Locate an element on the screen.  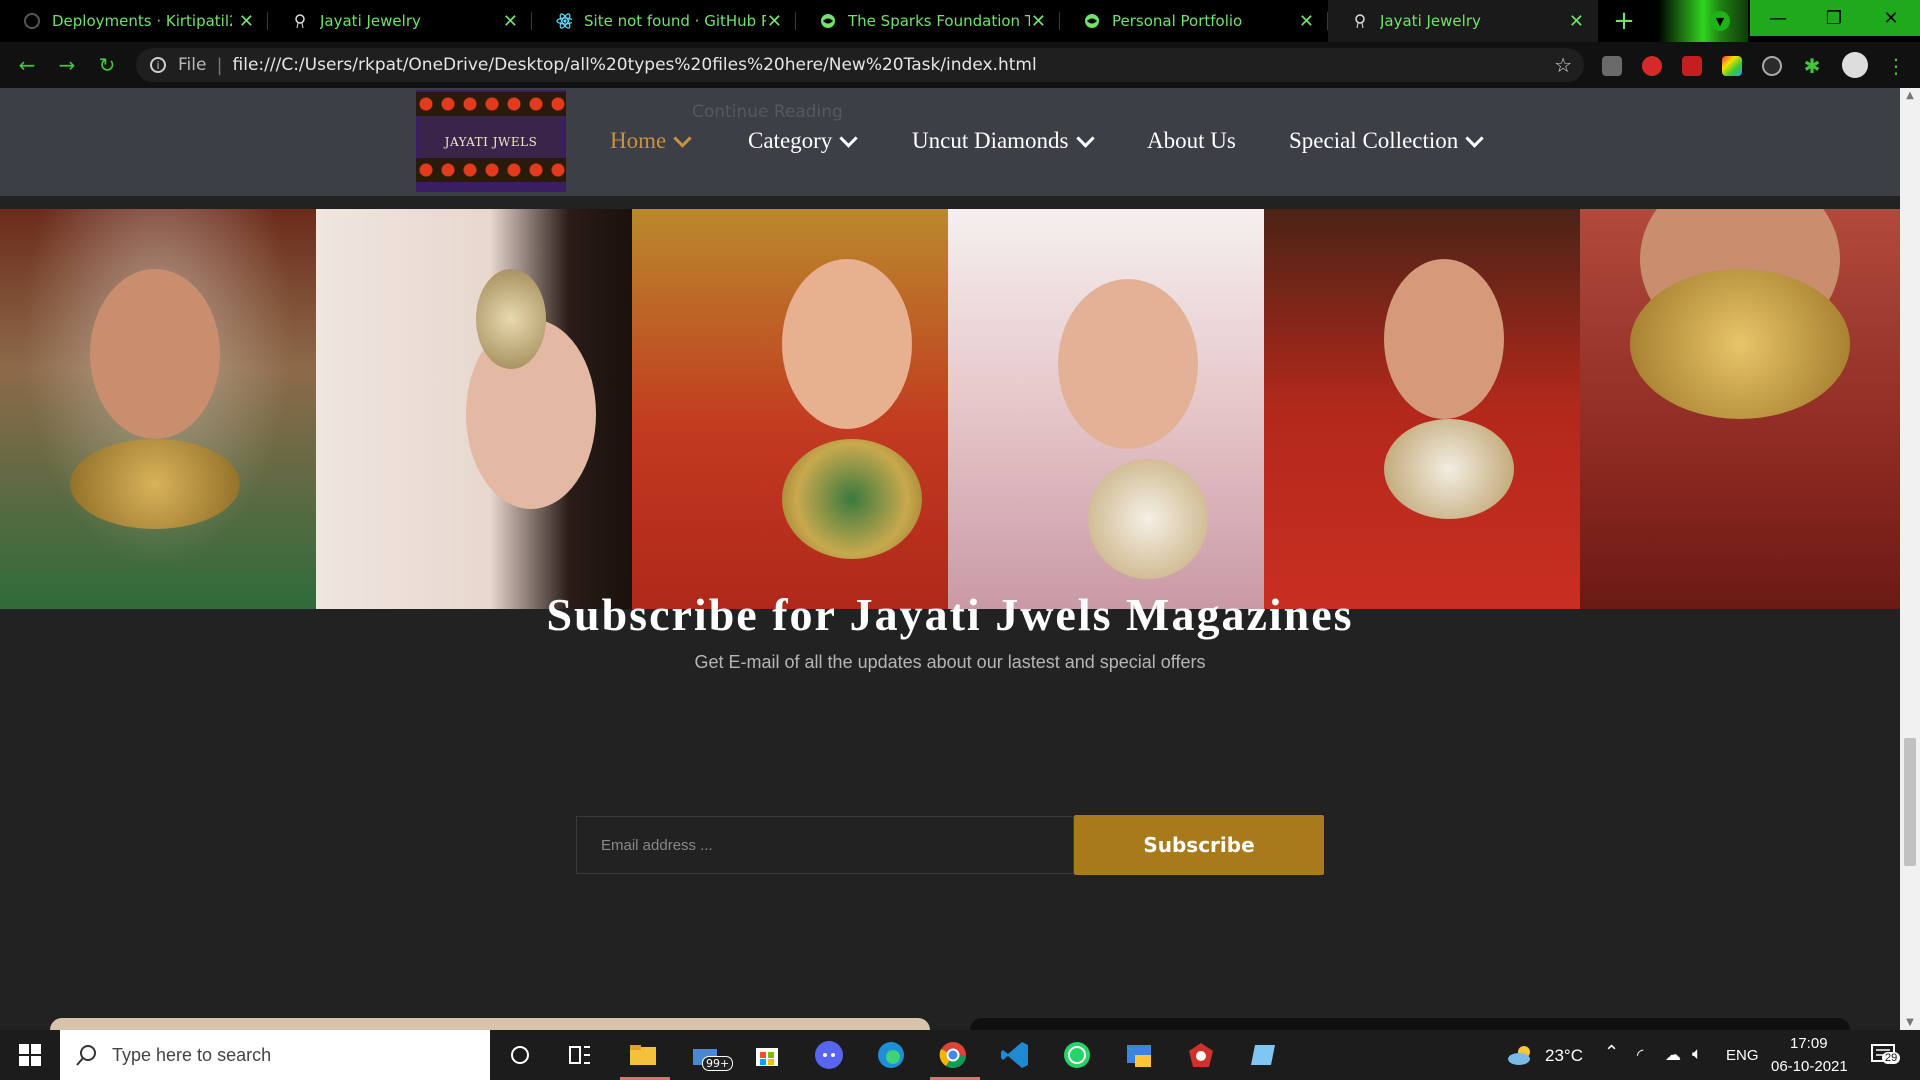
notification-count: 29 is located at coordinates (1891, 1058).